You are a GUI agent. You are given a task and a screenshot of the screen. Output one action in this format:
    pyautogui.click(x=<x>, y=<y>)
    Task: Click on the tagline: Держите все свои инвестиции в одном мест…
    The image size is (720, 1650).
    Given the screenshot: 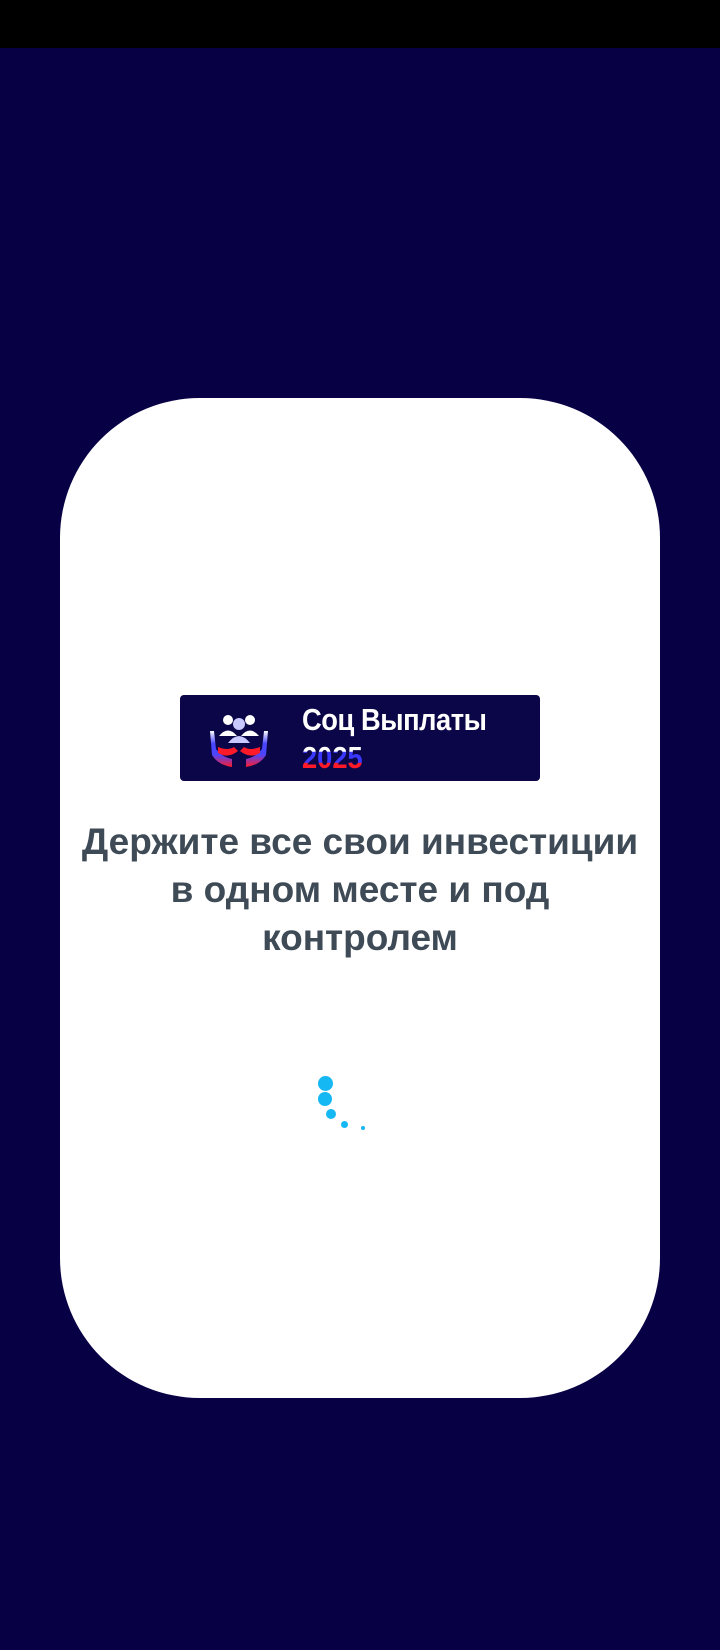 What is the action you would take?
    pyautogui.click(x=360, y=889)
    